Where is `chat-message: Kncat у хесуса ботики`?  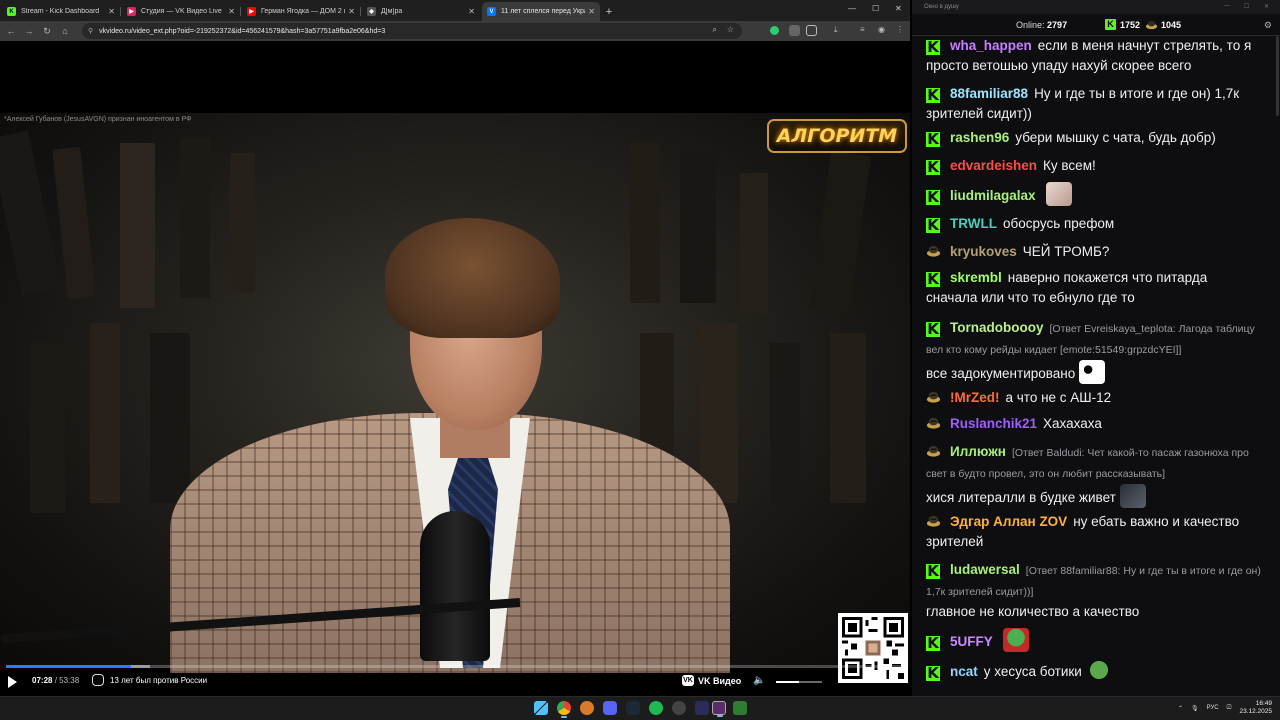 chat-message: Kncat у хесуса ботики is located at coordinates (1087, 670).